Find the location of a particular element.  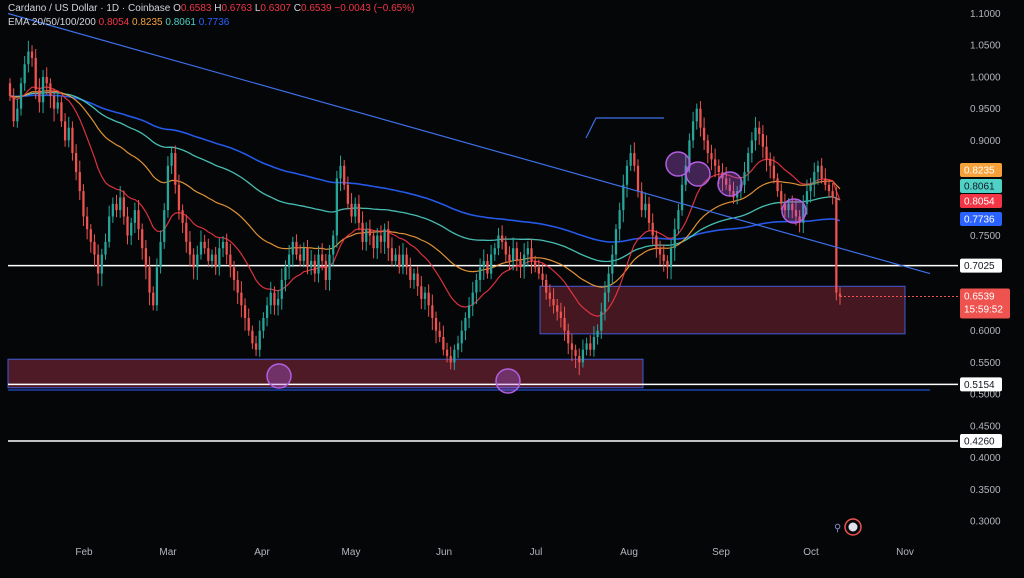

ema-label: EMA 20/50/100/200 is located at coordinates (52, 22).